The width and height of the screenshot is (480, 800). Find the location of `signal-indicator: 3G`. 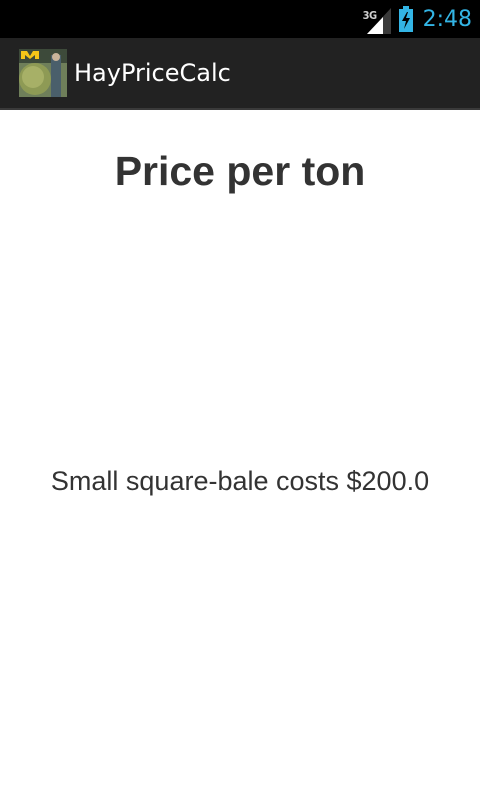

signal-indicator: 3G is located at coordinates (378, 19).